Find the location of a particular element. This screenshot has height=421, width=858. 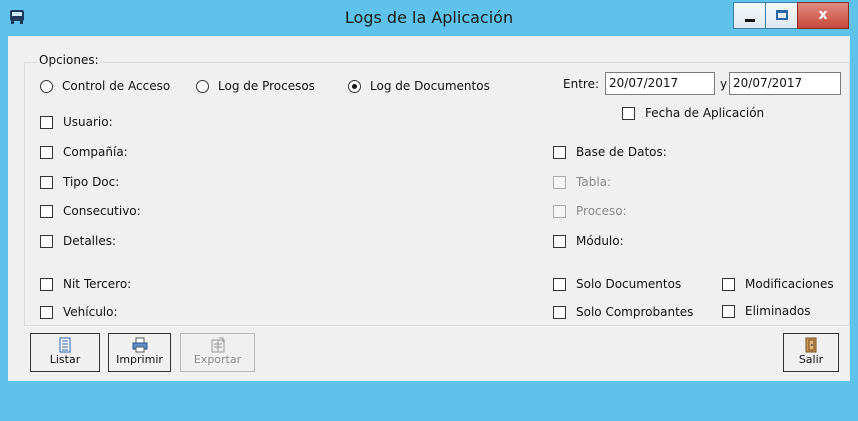

solo-comprobantes-checkbox: Solo Comprobantes is located at coordinates (623, 312).